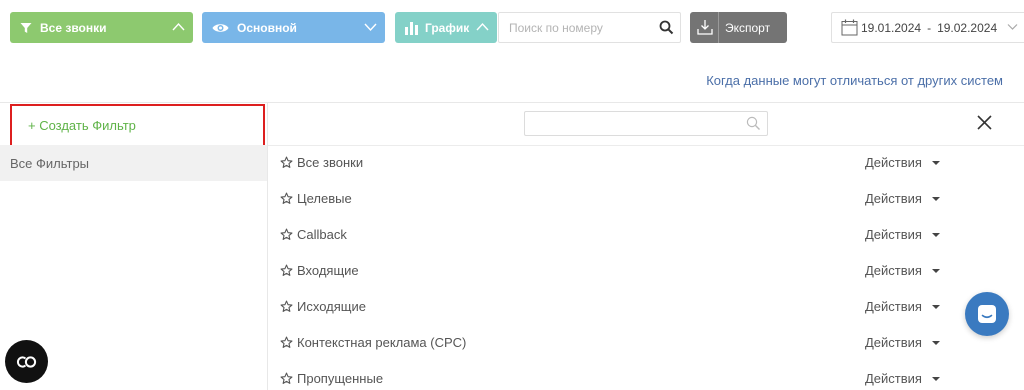 The image size is (1024, 390). I want to click on filter-row: Исходящие Действия, so click(618, 307).